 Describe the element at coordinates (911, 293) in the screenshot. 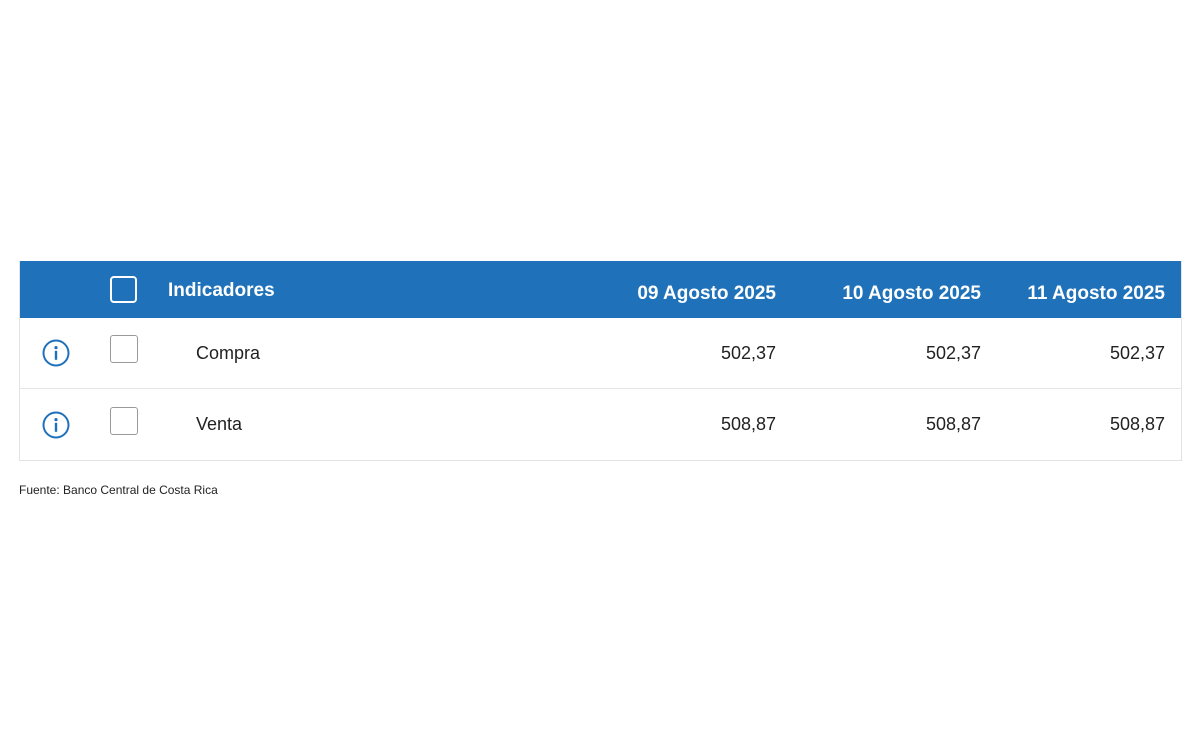

I see `header-date-2: 10 Agosto 2025` at that location.